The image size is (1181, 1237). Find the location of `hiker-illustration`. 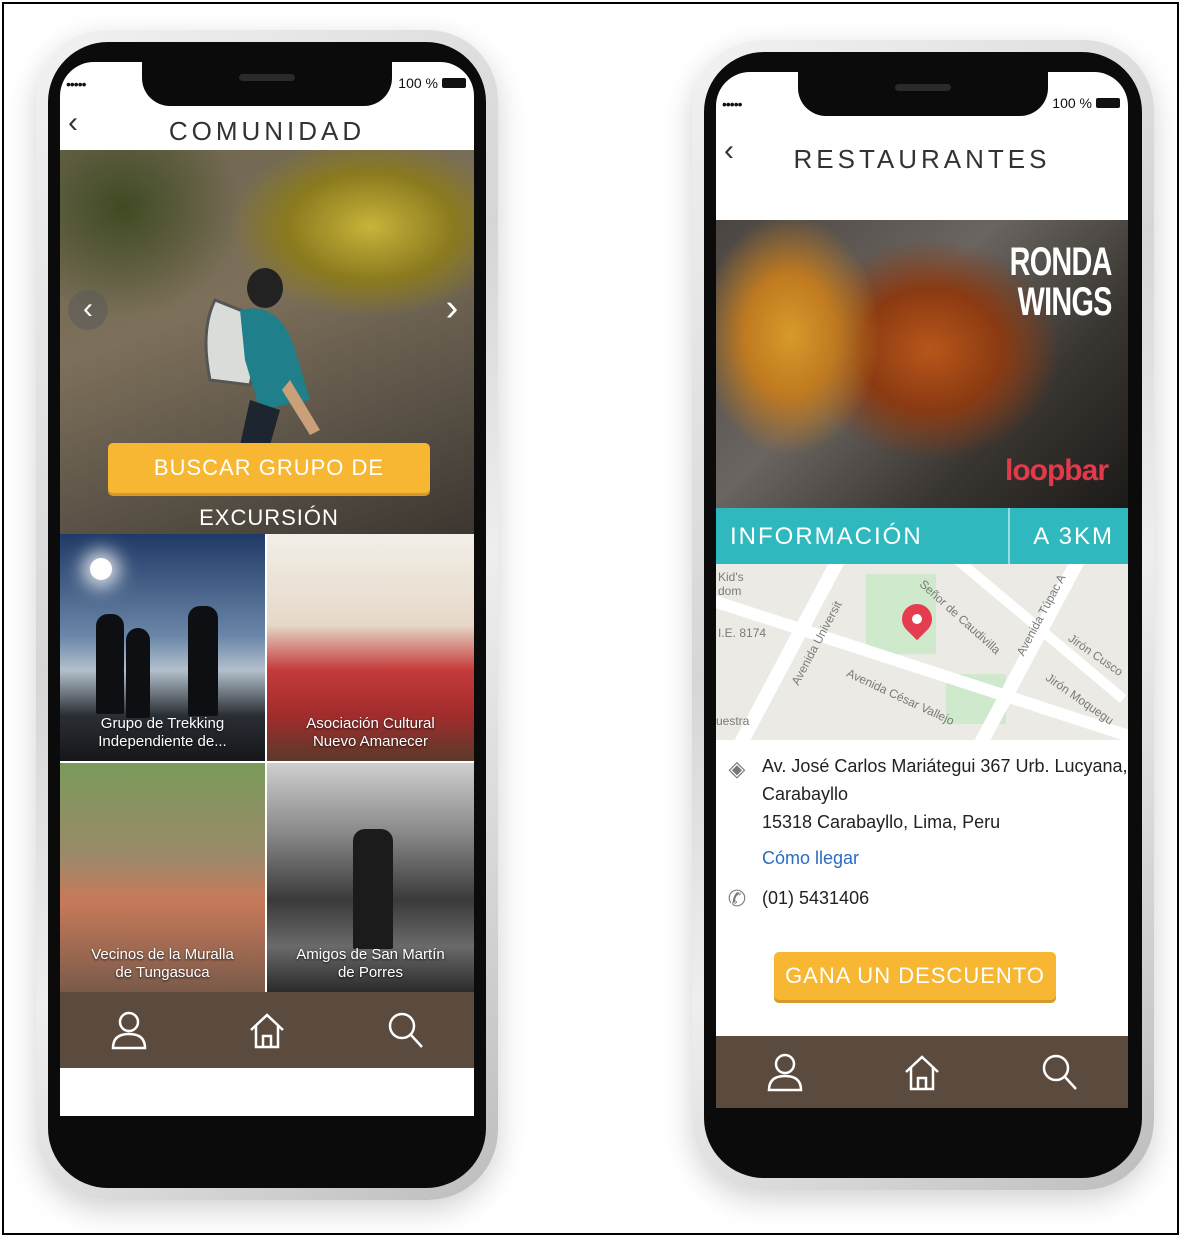

hiker-illustration is located at coordinates (262, 356).